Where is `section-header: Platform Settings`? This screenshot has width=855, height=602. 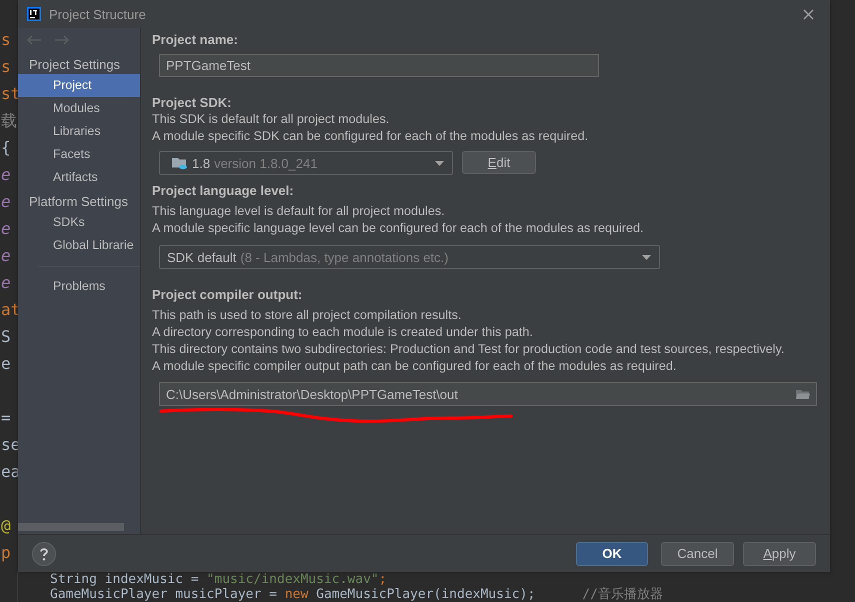
section-header: Platform Settings is located at coordinates (78, 202).